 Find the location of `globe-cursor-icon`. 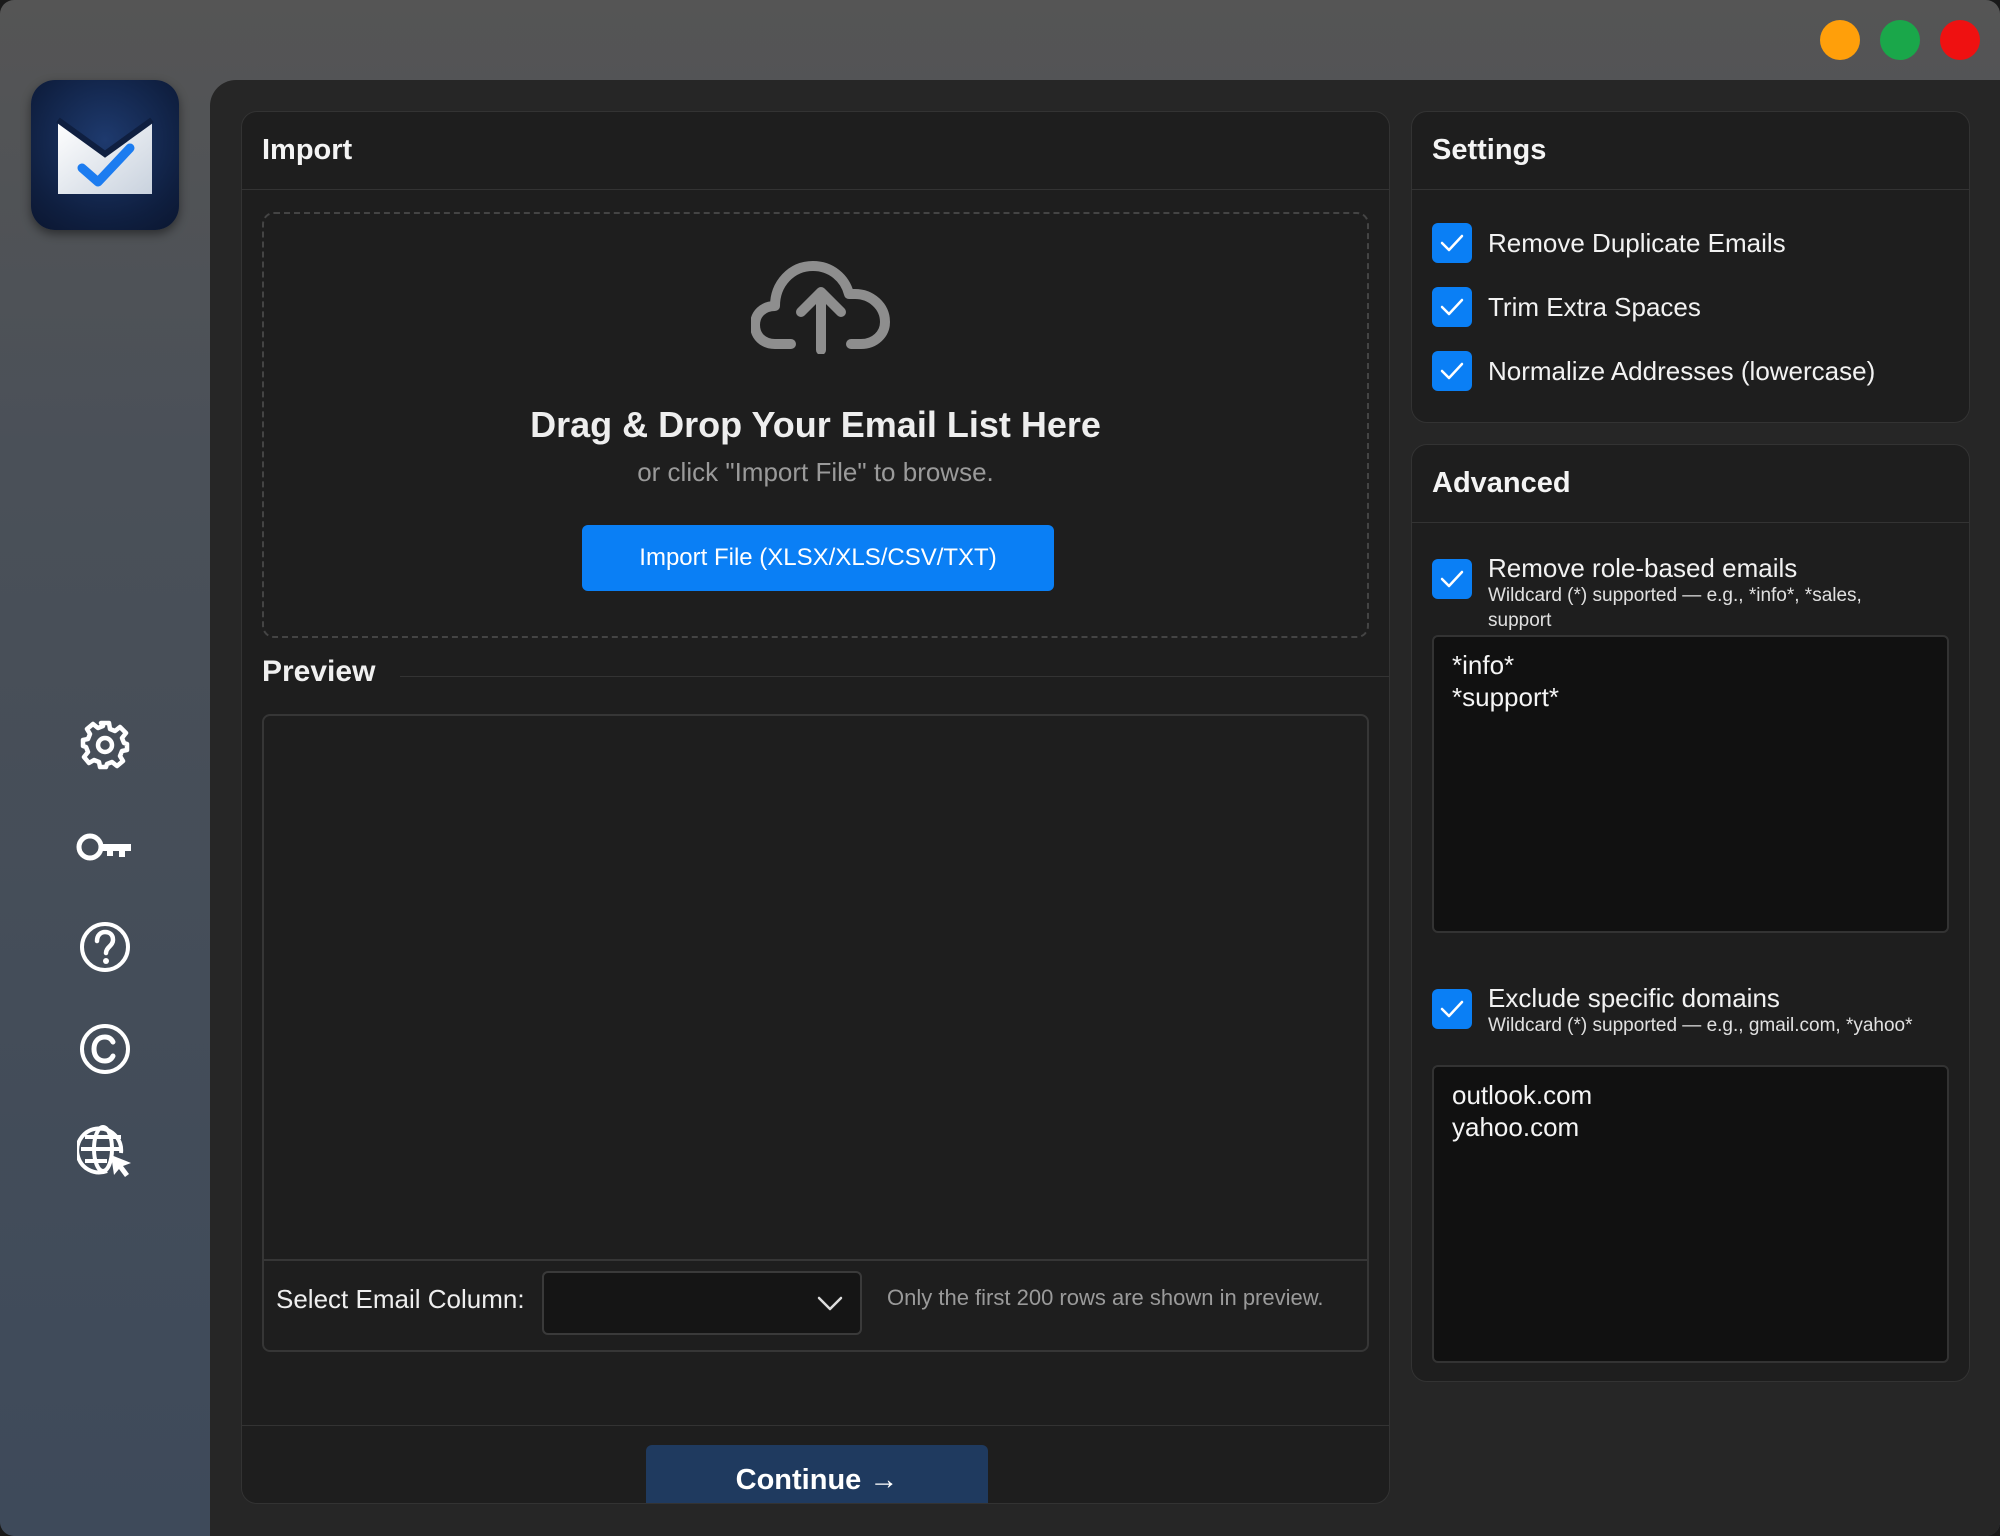

globe-cursor-icon is located at coordinates (104, 1151).